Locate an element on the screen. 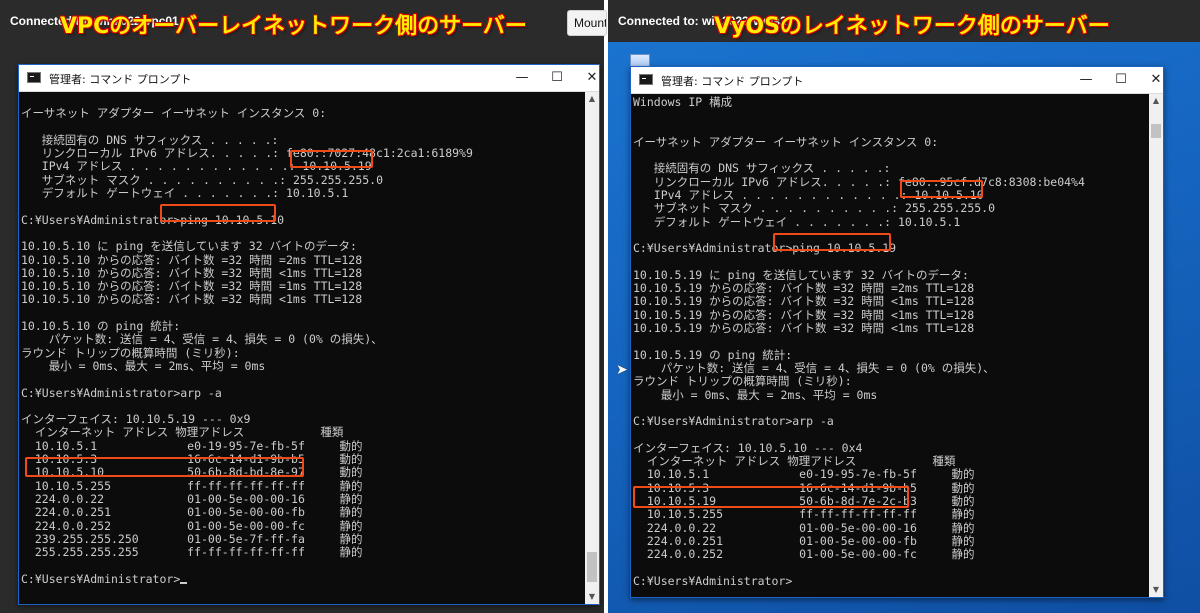 Image resolution: width=1200 pixels, height=613 pixels. left-scroll-thumb is located at coordinates (592, 567).